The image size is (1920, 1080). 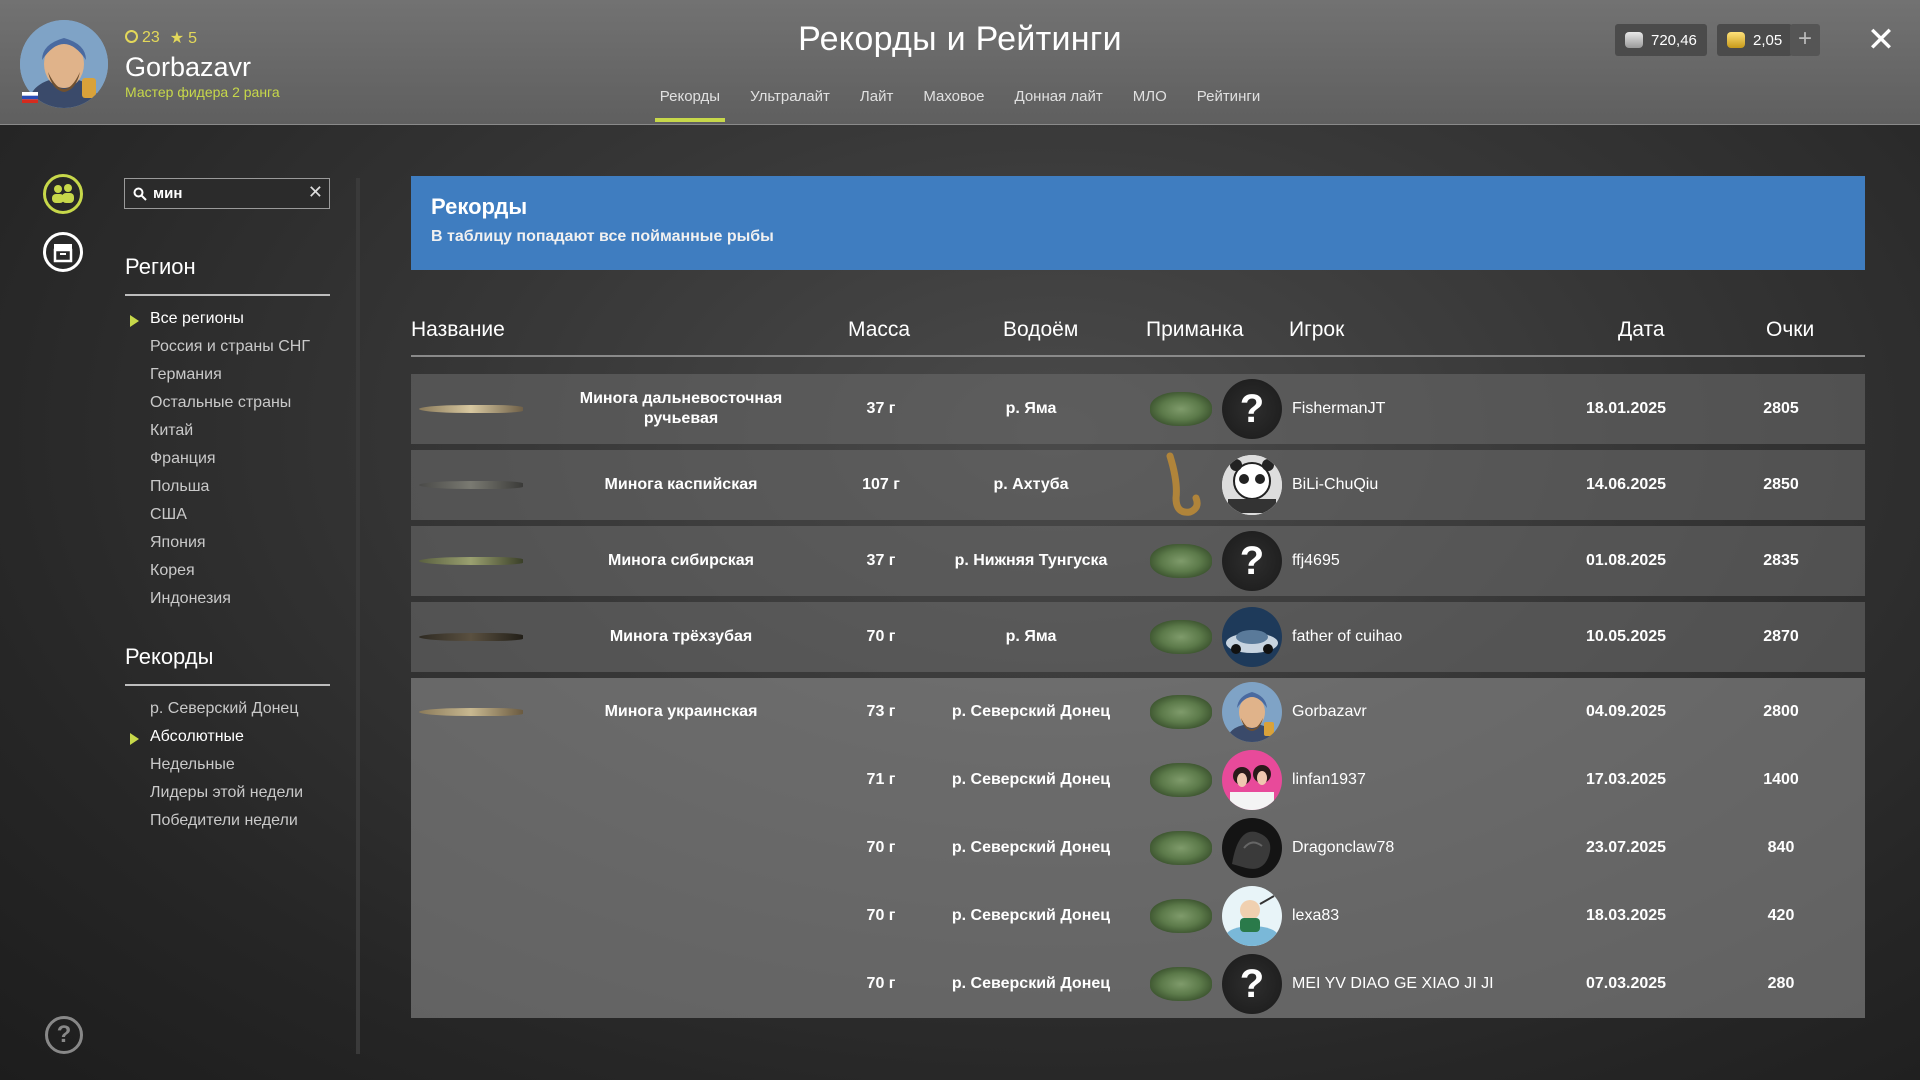 What do you see at coordinates (230, 520) in the screenshot?
I see `region-item: США` at bounding box center [230, 520].